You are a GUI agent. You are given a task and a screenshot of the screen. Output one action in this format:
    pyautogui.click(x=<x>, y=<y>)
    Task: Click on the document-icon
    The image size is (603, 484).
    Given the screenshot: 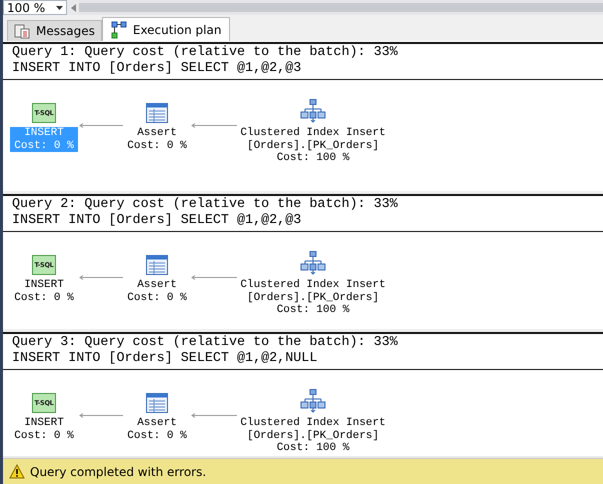 What is the action you would take?
    pyautogui.click(x=22, y=31)
    